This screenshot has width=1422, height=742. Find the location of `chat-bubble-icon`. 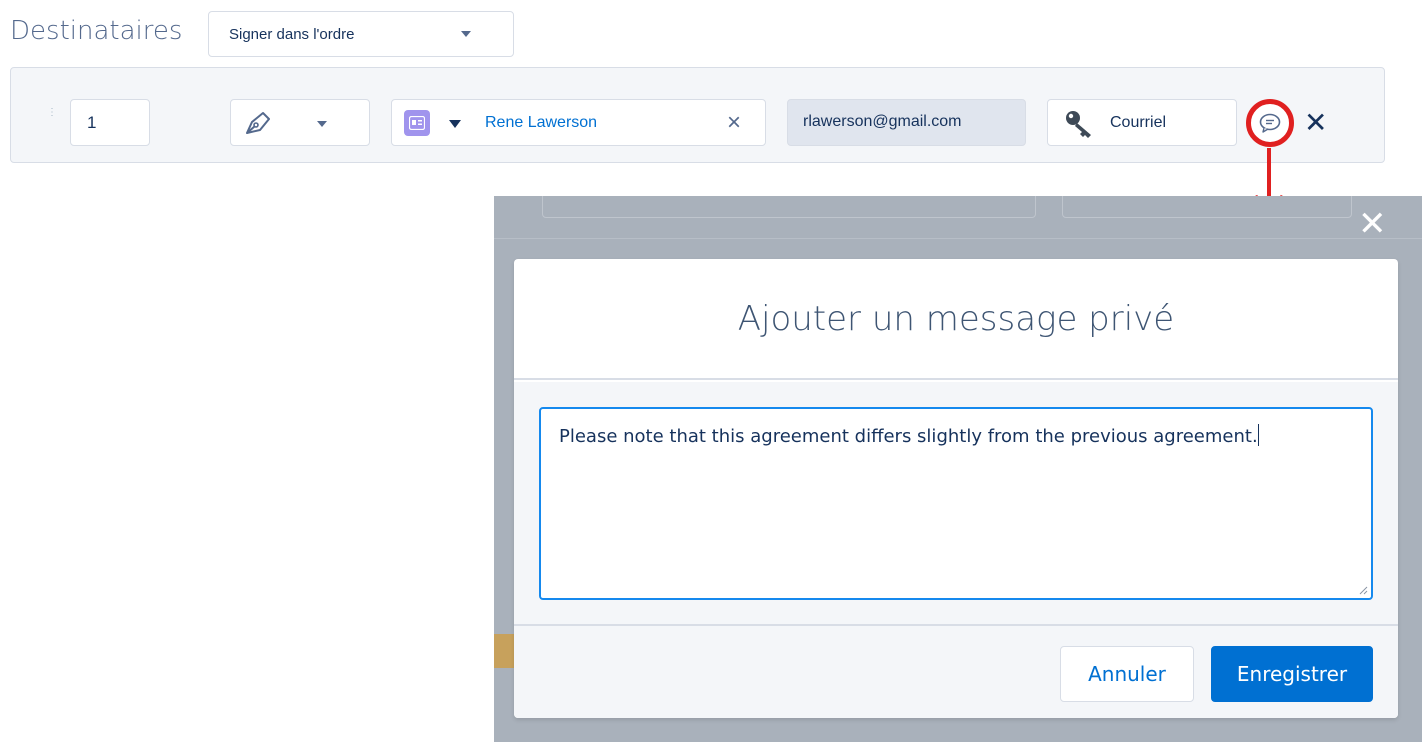

chat-bubble-icon is located at coordinates (1270, 123).